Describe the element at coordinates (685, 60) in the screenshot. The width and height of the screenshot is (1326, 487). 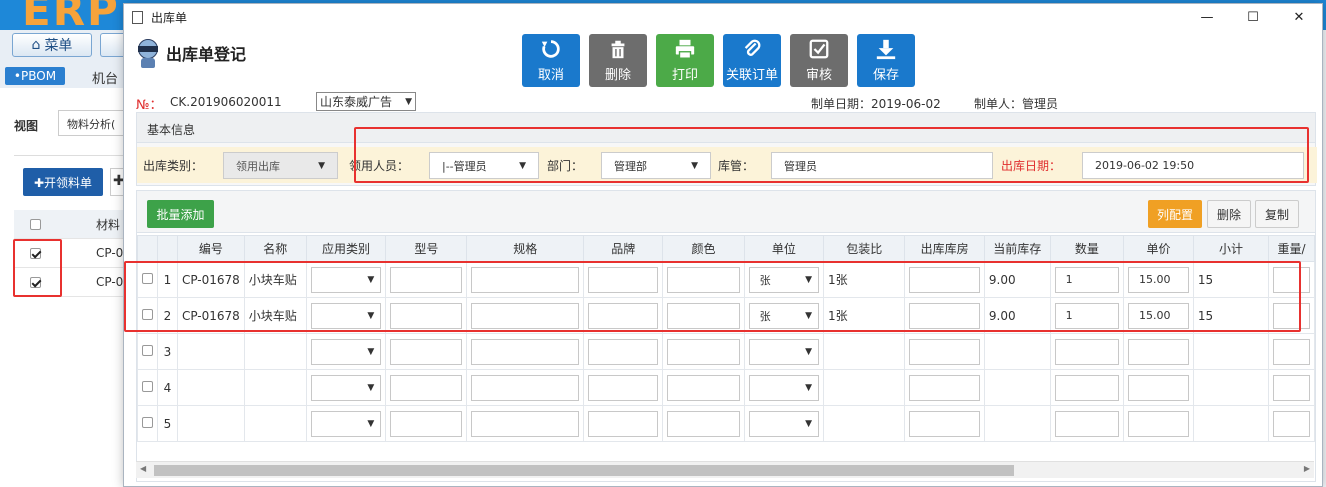
I see `print-button: 打印` at that location.